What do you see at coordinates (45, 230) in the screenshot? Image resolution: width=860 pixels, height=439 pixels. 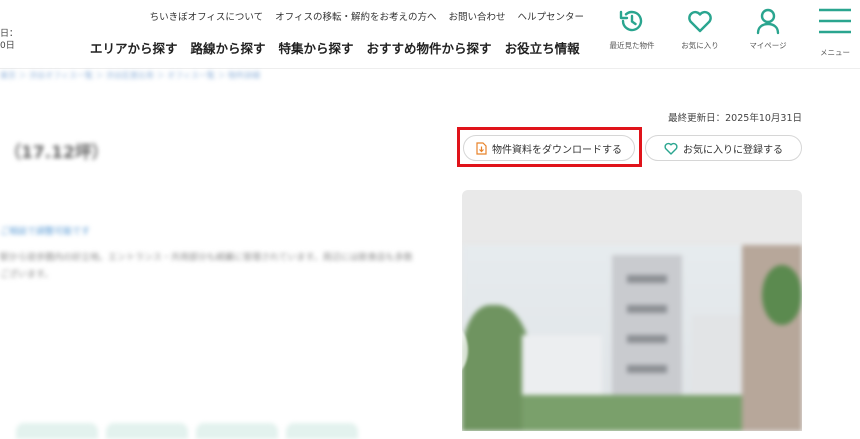 I see `notice-link: ご相談で調整可能です` at bounding box center [45, 230].